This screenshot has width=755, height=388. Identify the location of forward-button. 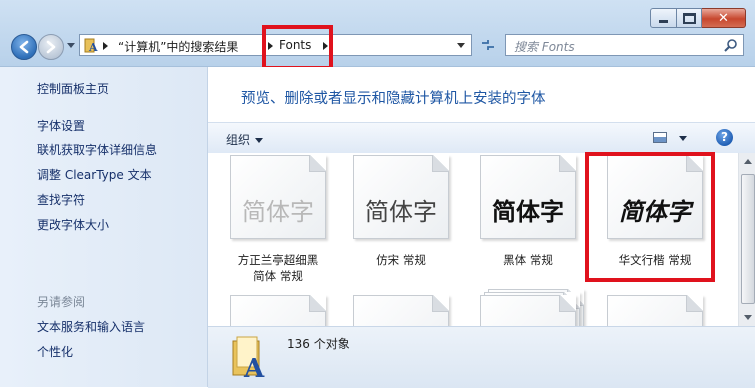
(51, 47).